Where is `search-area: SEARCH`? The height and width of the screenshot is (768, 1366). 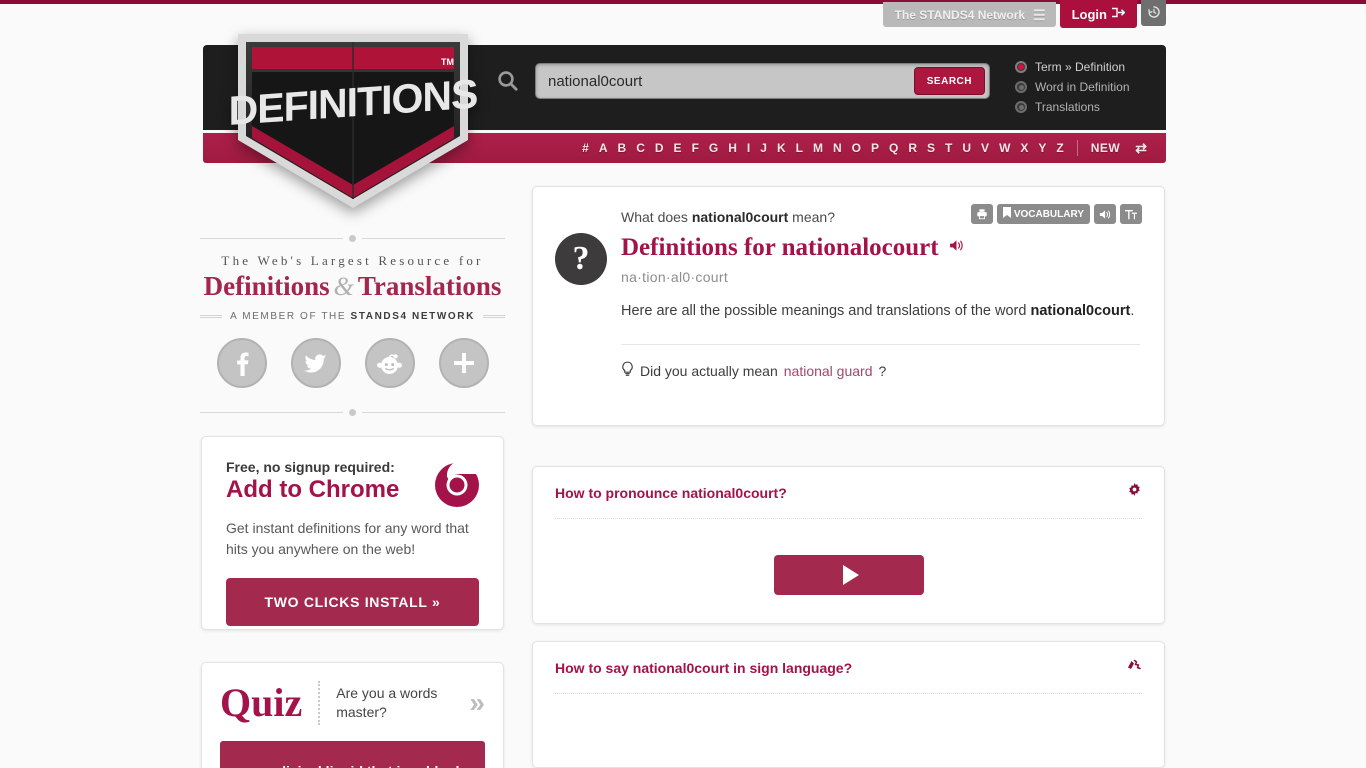 search-area: SEARCH is located at coordinates (742, 81).